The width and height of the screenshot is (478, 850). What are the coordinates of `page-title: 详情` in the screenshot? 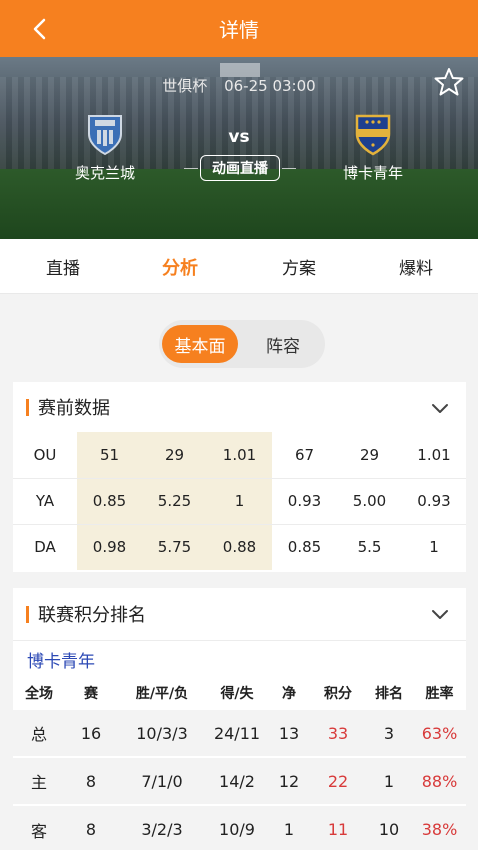 It's located at (239, 30).